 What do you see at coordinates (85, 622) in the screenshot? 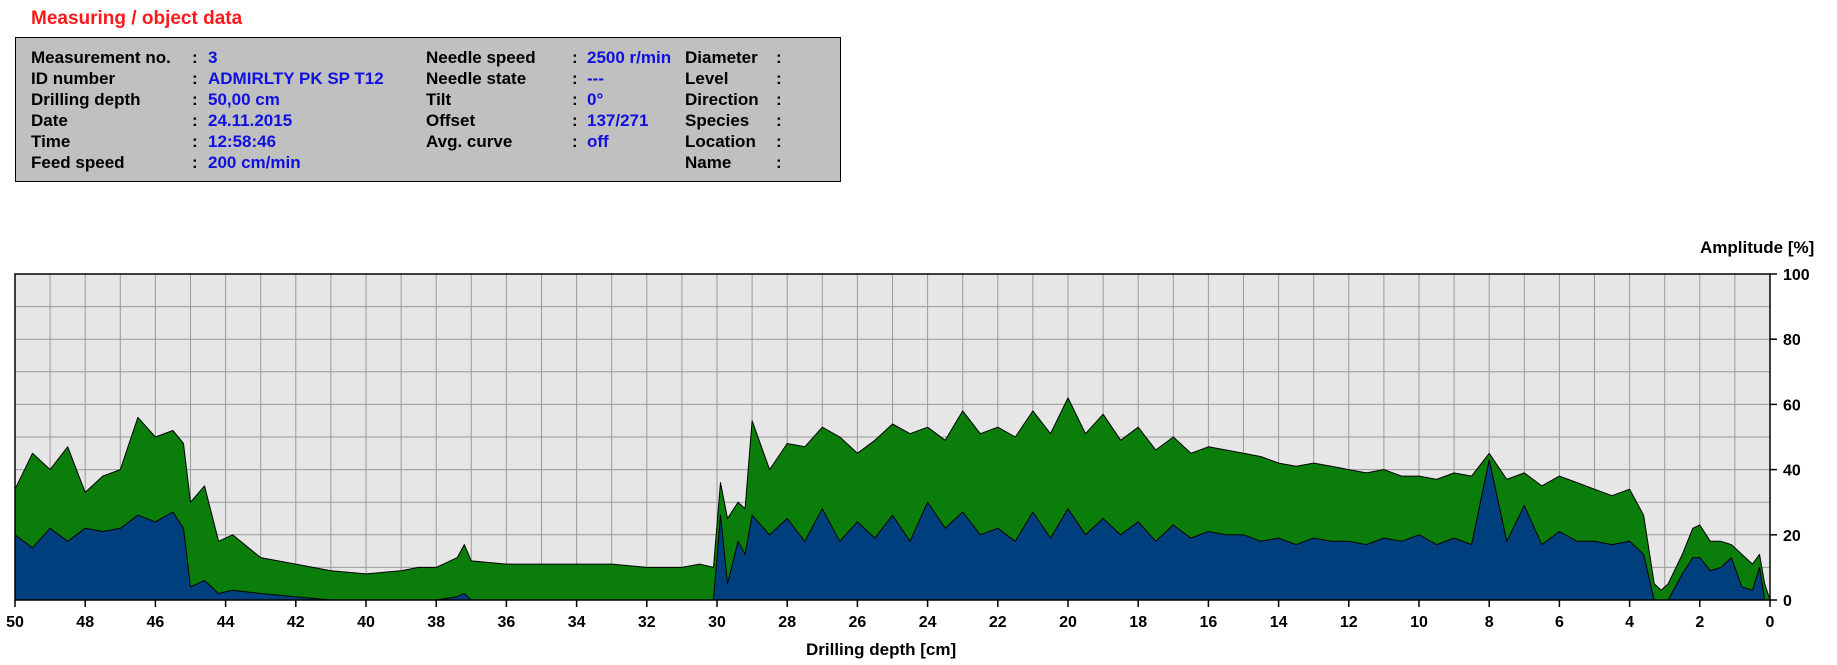
I see `x-tick-label: 48` at bounding box center [85, 622].